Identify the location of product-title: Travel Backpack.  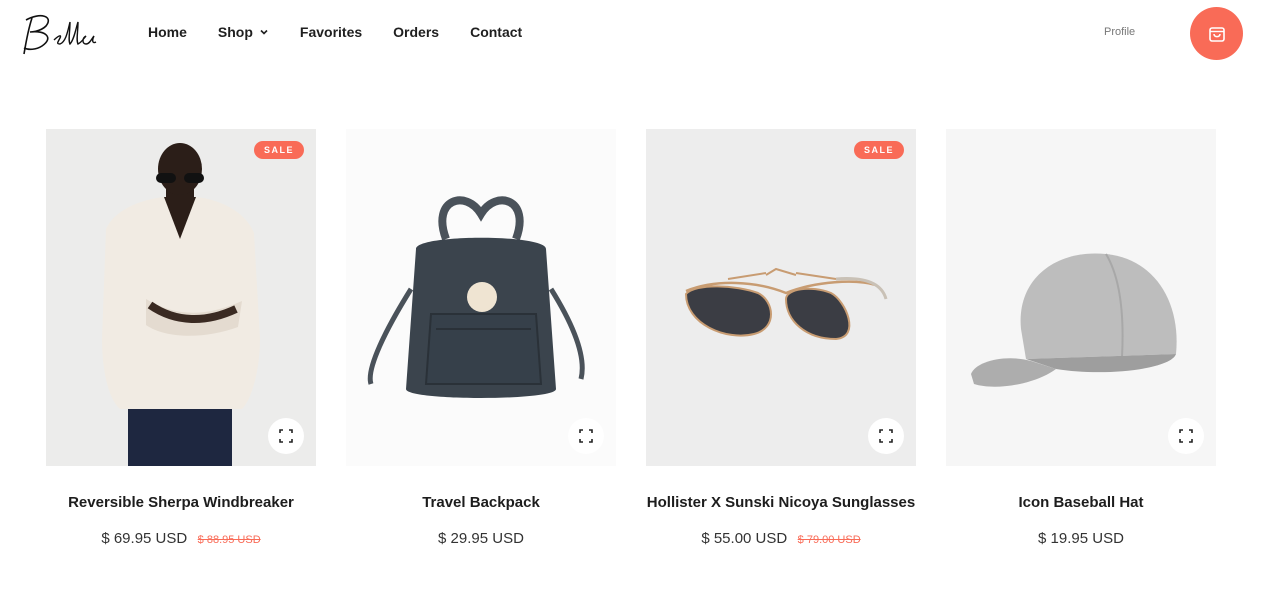
(481, 502).